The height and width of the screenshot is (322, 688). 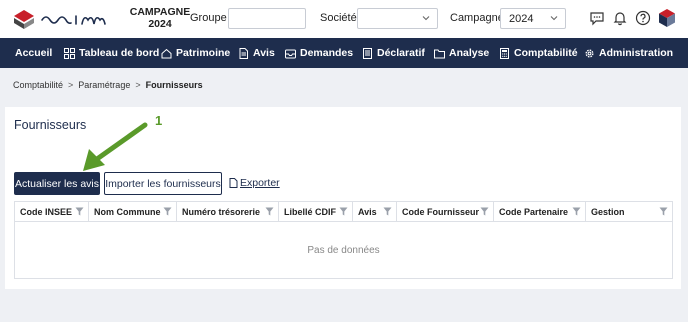 What do you see at coordinates (469, 53) in the screenshot?
I see `nav-label: Analyse` at bounding box center [469, 53].